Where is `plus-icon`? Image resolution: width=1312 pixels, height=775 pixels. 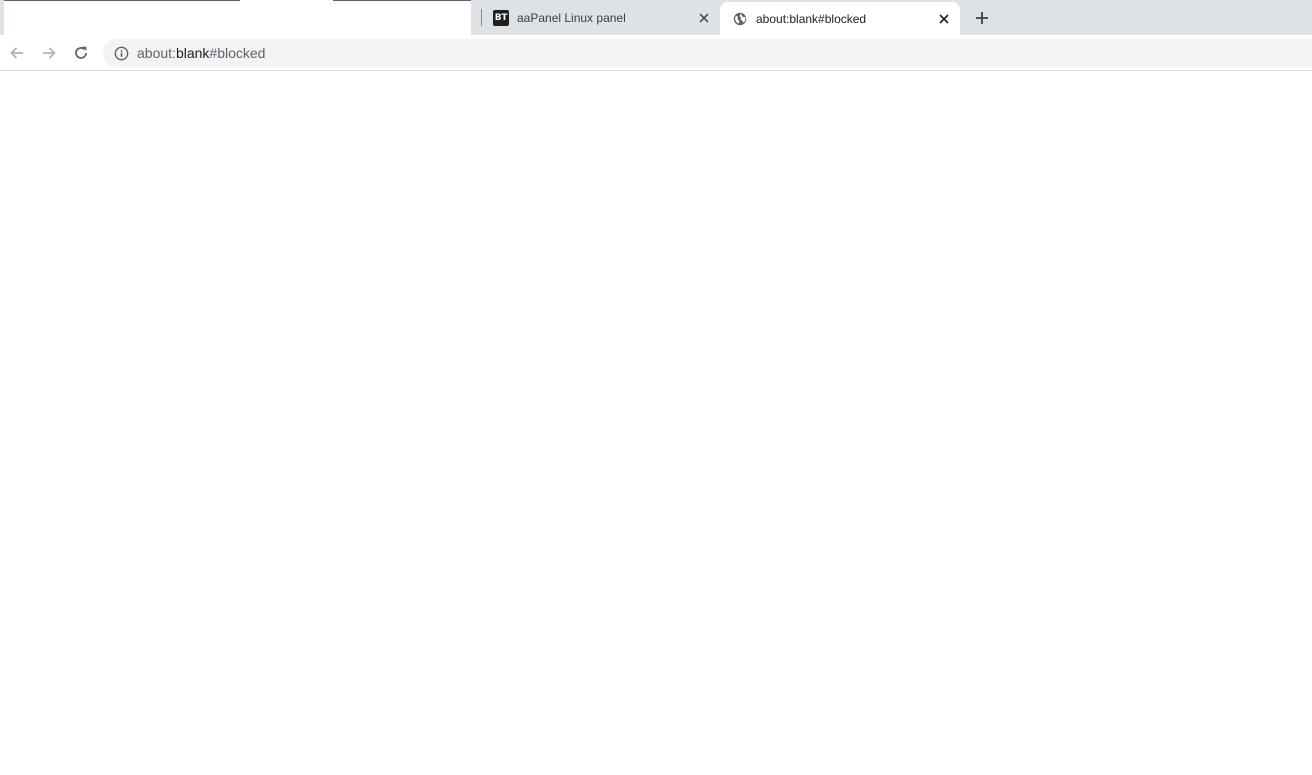 plus-icon is located at coordinates (982, 18).